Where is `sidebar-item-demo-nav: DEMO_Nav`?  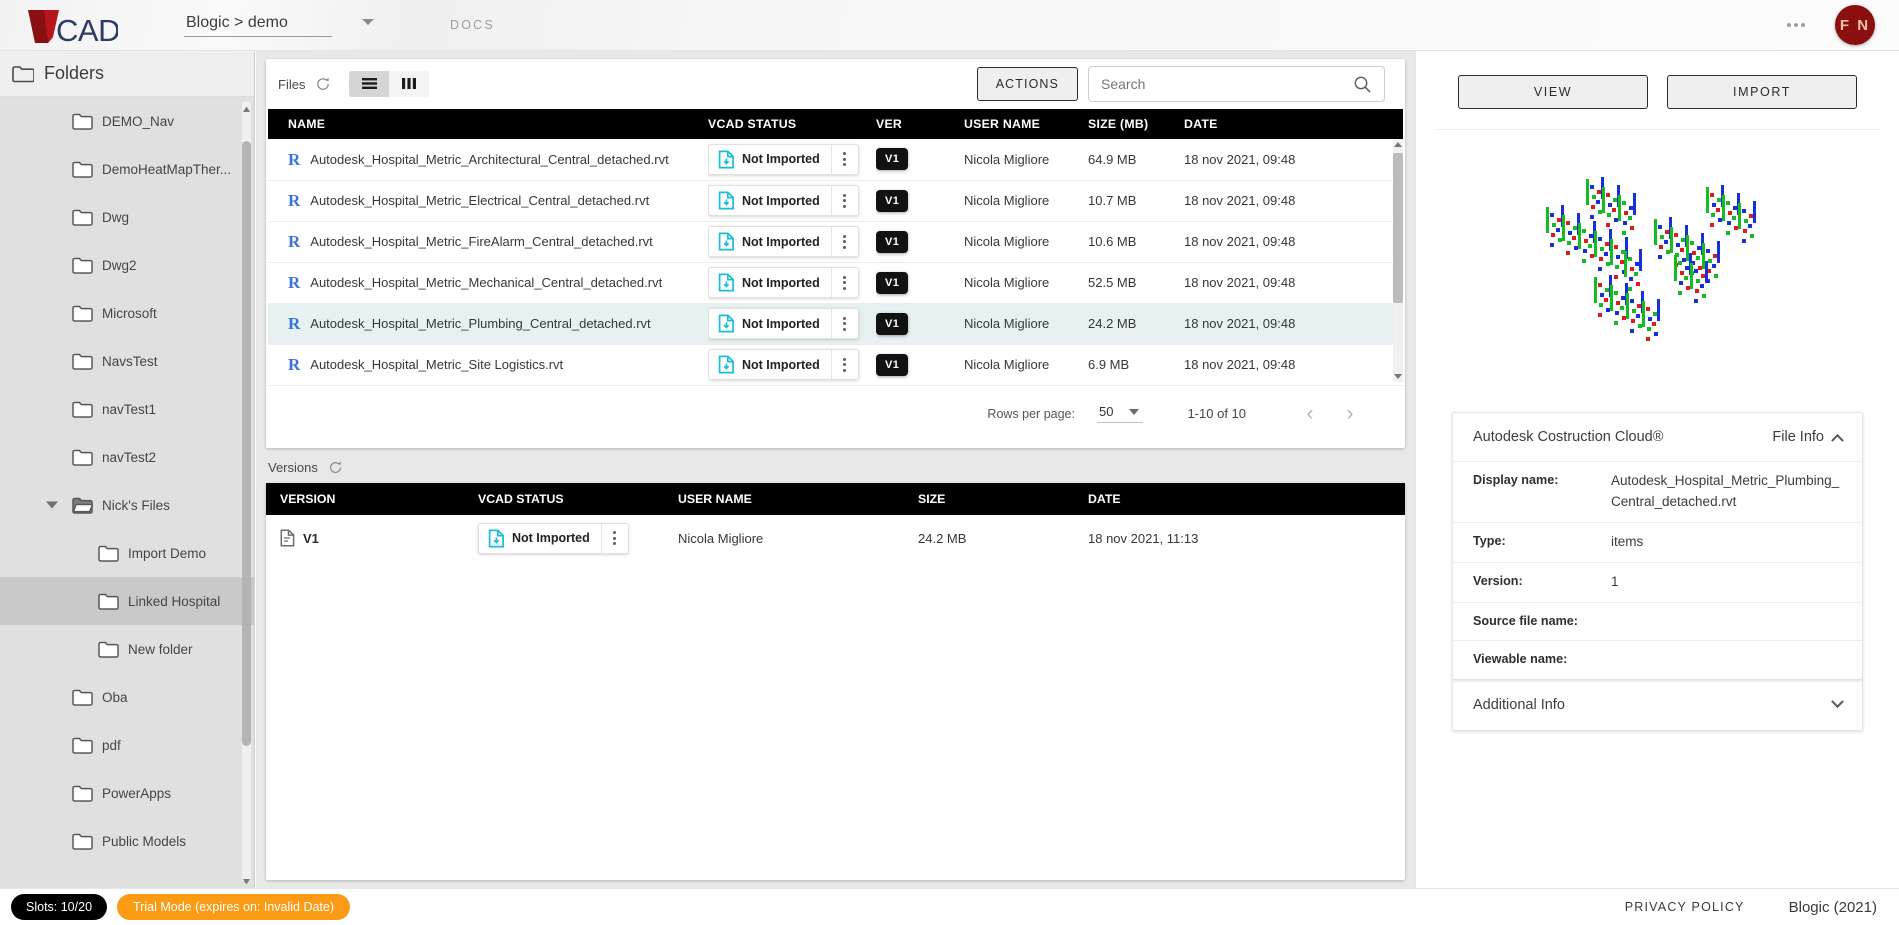 sidebar-item-demo-nav: DEMO_Nav is located at coordinates (127, 121).